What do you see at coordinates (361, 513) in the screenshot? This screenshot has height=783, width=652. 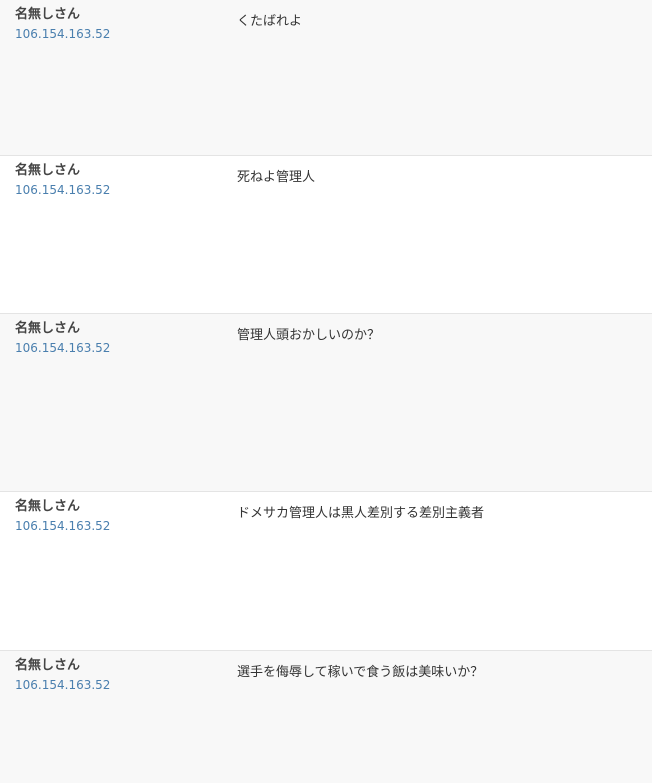 I see `comment-text: ドメサカ管理人は黒人差別する差別主義者` at bounding box center [361, 513].